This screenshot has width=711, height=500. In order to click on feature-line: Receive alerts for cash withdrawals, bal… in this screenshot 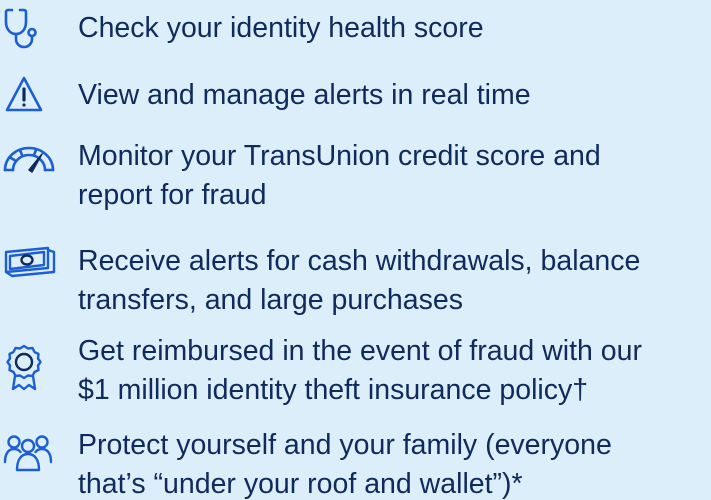, I will do `click(359, 261)`.